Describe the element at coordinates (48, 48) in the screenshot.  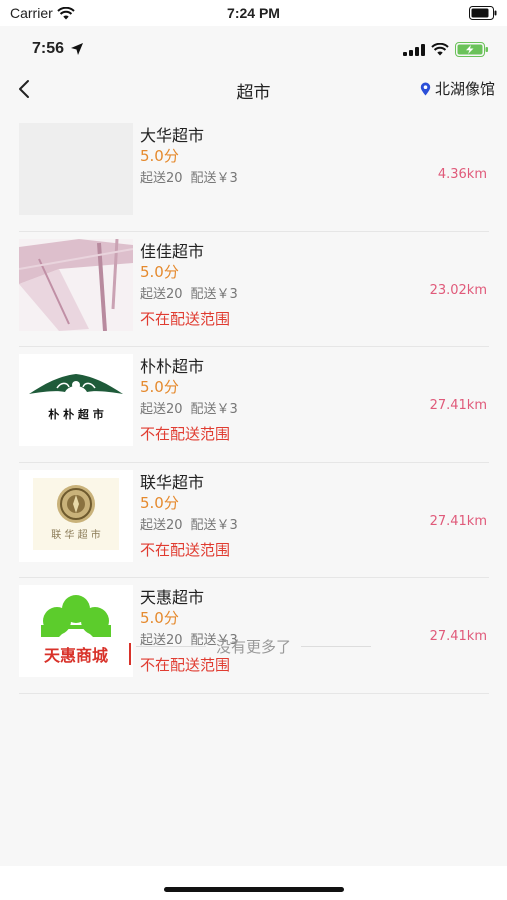
I see `device-time-label: 7:56` at that location.